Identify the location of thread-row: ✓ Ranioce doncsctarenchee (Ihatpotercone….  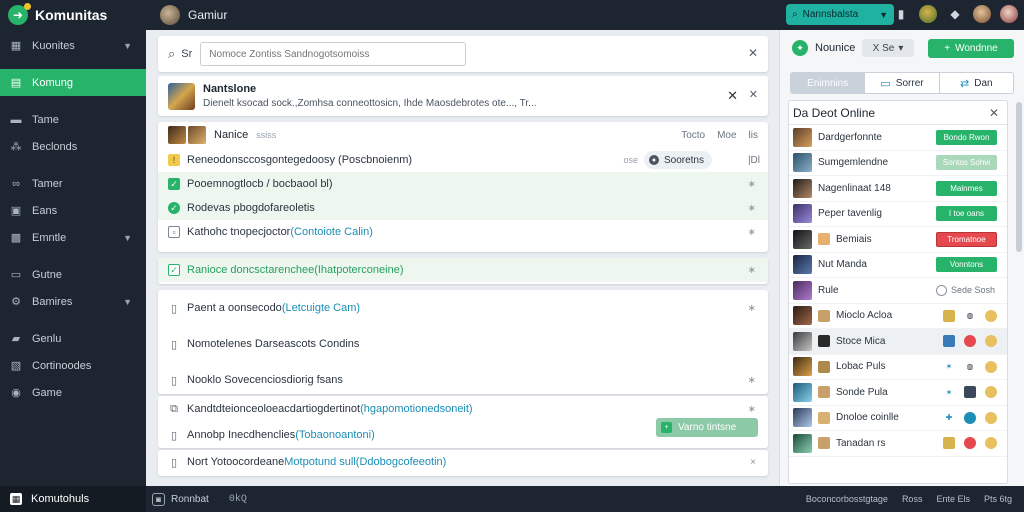
(463, 270).